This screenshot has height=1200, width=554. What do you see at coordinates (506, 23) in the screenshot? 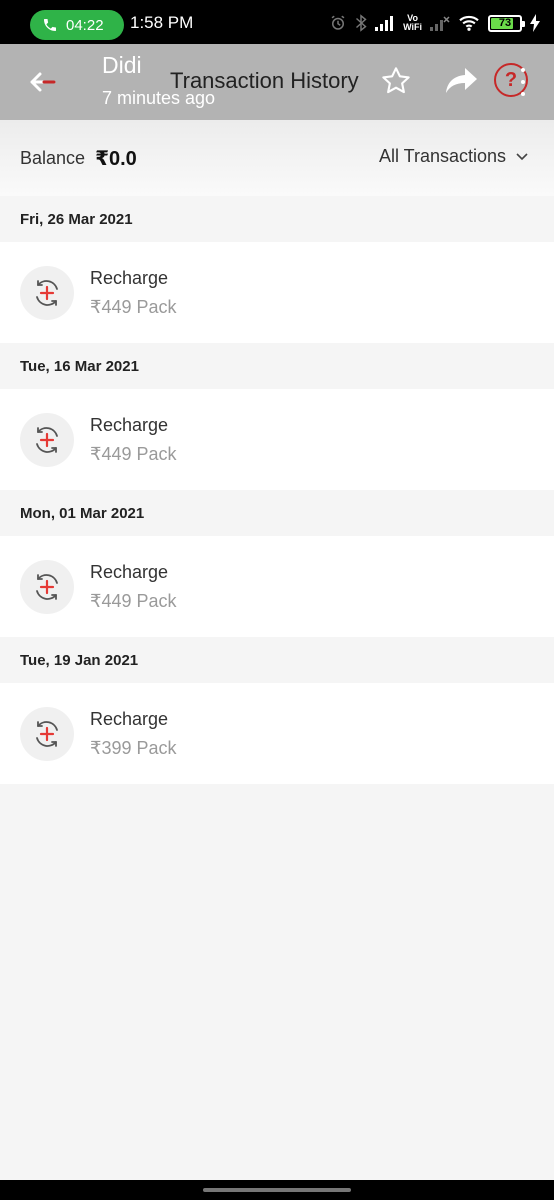
I see `battery-indicator: 73` at bounding box center [506, 23].